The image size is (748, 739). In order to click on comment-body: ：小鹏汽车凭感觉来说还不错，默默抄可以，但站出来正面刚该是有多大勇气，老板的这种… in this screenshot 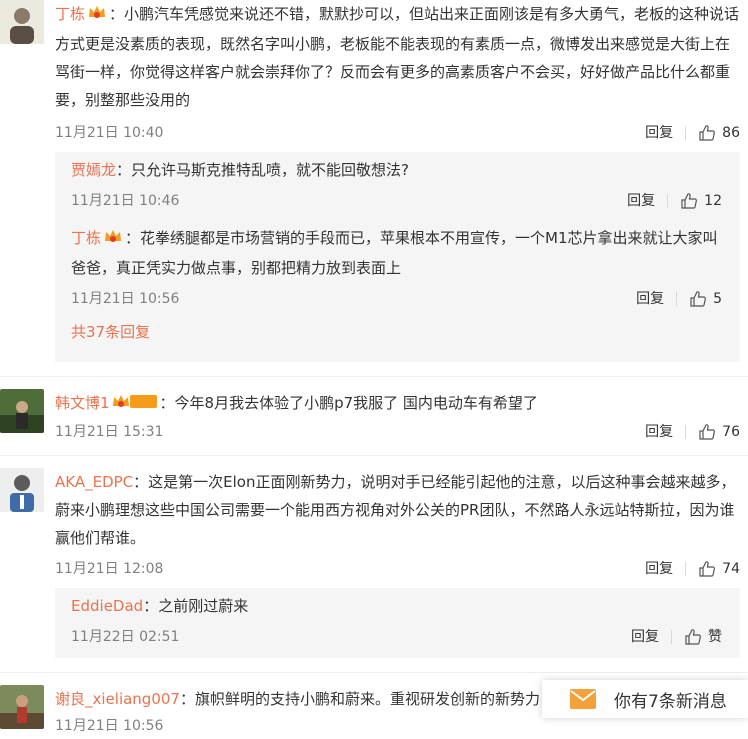, I will do `click(397, 57)`.